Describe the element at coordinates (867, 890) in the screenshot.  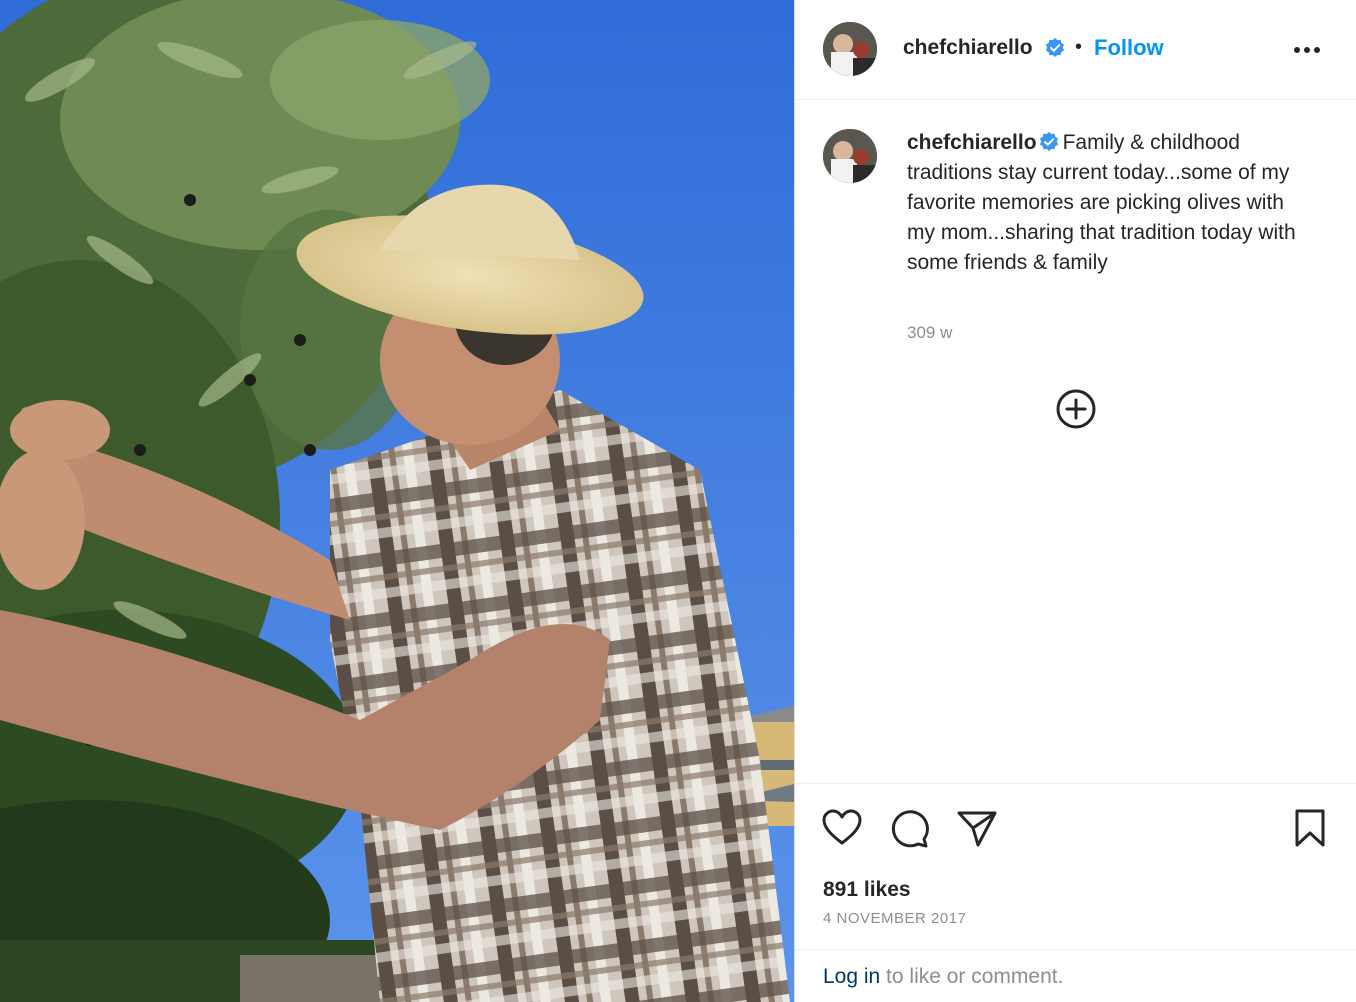
I see `likes-count: 891 likes` at that location.